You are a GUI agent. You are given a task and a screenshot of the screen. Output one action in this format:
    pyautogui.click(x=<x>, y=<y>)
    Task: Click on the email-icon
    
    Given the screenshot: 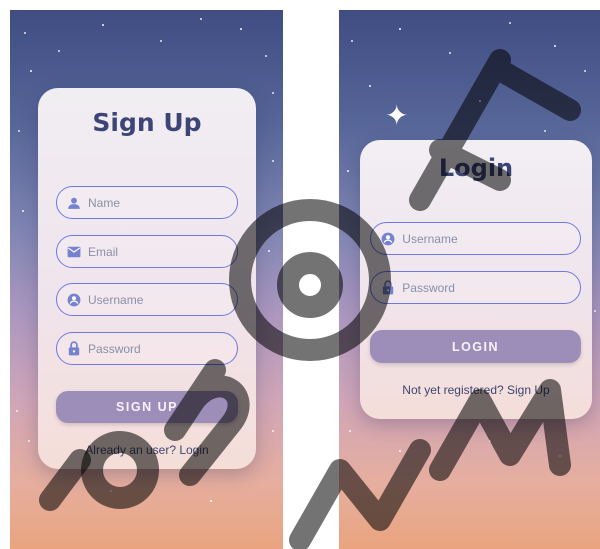 What is the action you would take?
    pyautogui.click(x=74, y=252)
    